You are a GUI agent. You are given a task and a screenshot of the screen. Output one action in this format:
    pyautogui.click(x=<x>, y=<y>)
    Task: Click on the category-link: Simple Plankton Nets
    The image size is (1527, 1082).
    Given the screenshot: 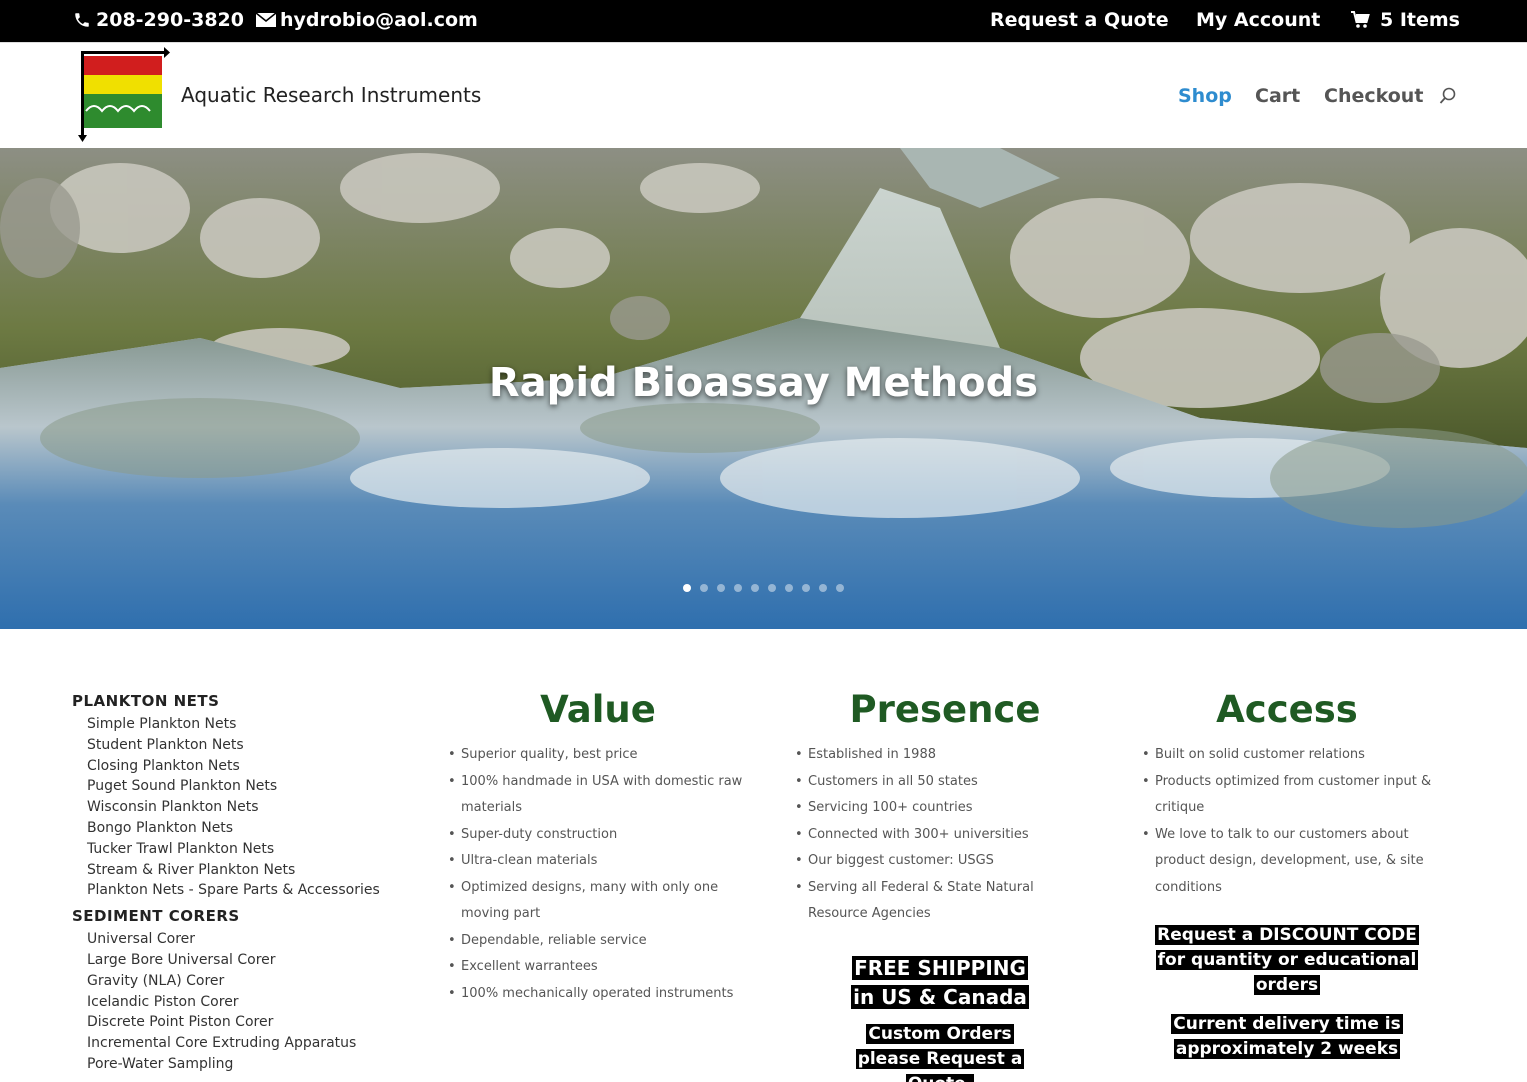 What is the action you would take?
    pyautogui.click(x=249, y=724)
    